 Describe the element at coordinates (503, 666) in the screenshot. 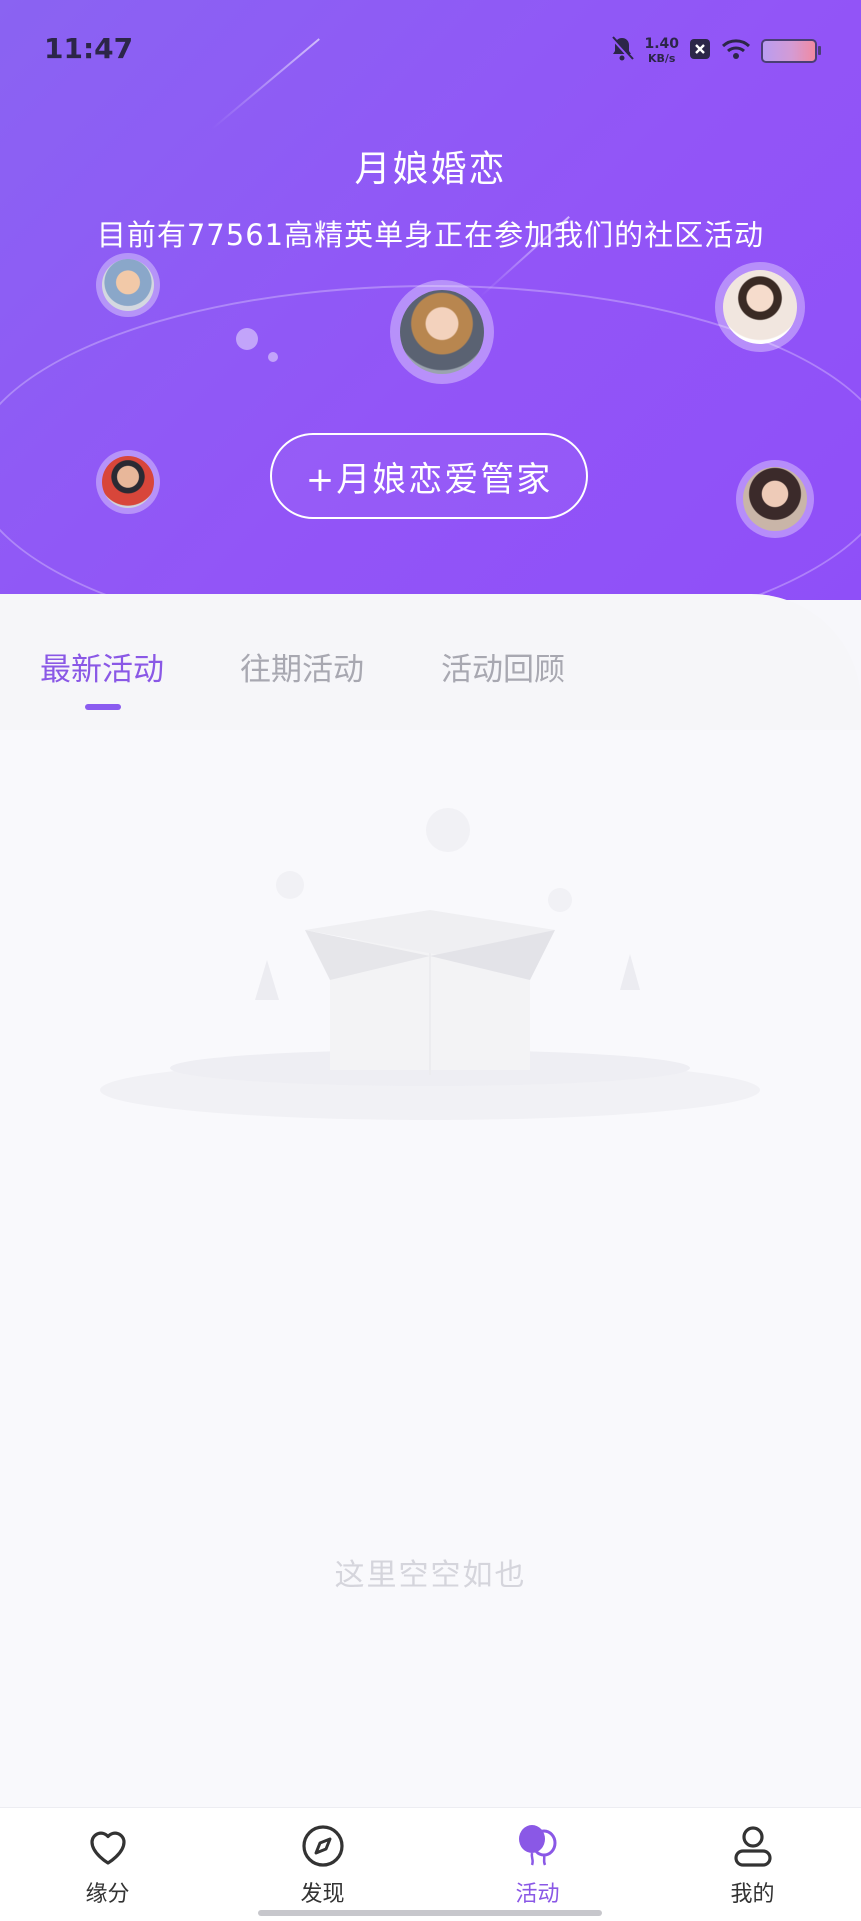

I see `tab-activity-review: 活动回顾` at that location.